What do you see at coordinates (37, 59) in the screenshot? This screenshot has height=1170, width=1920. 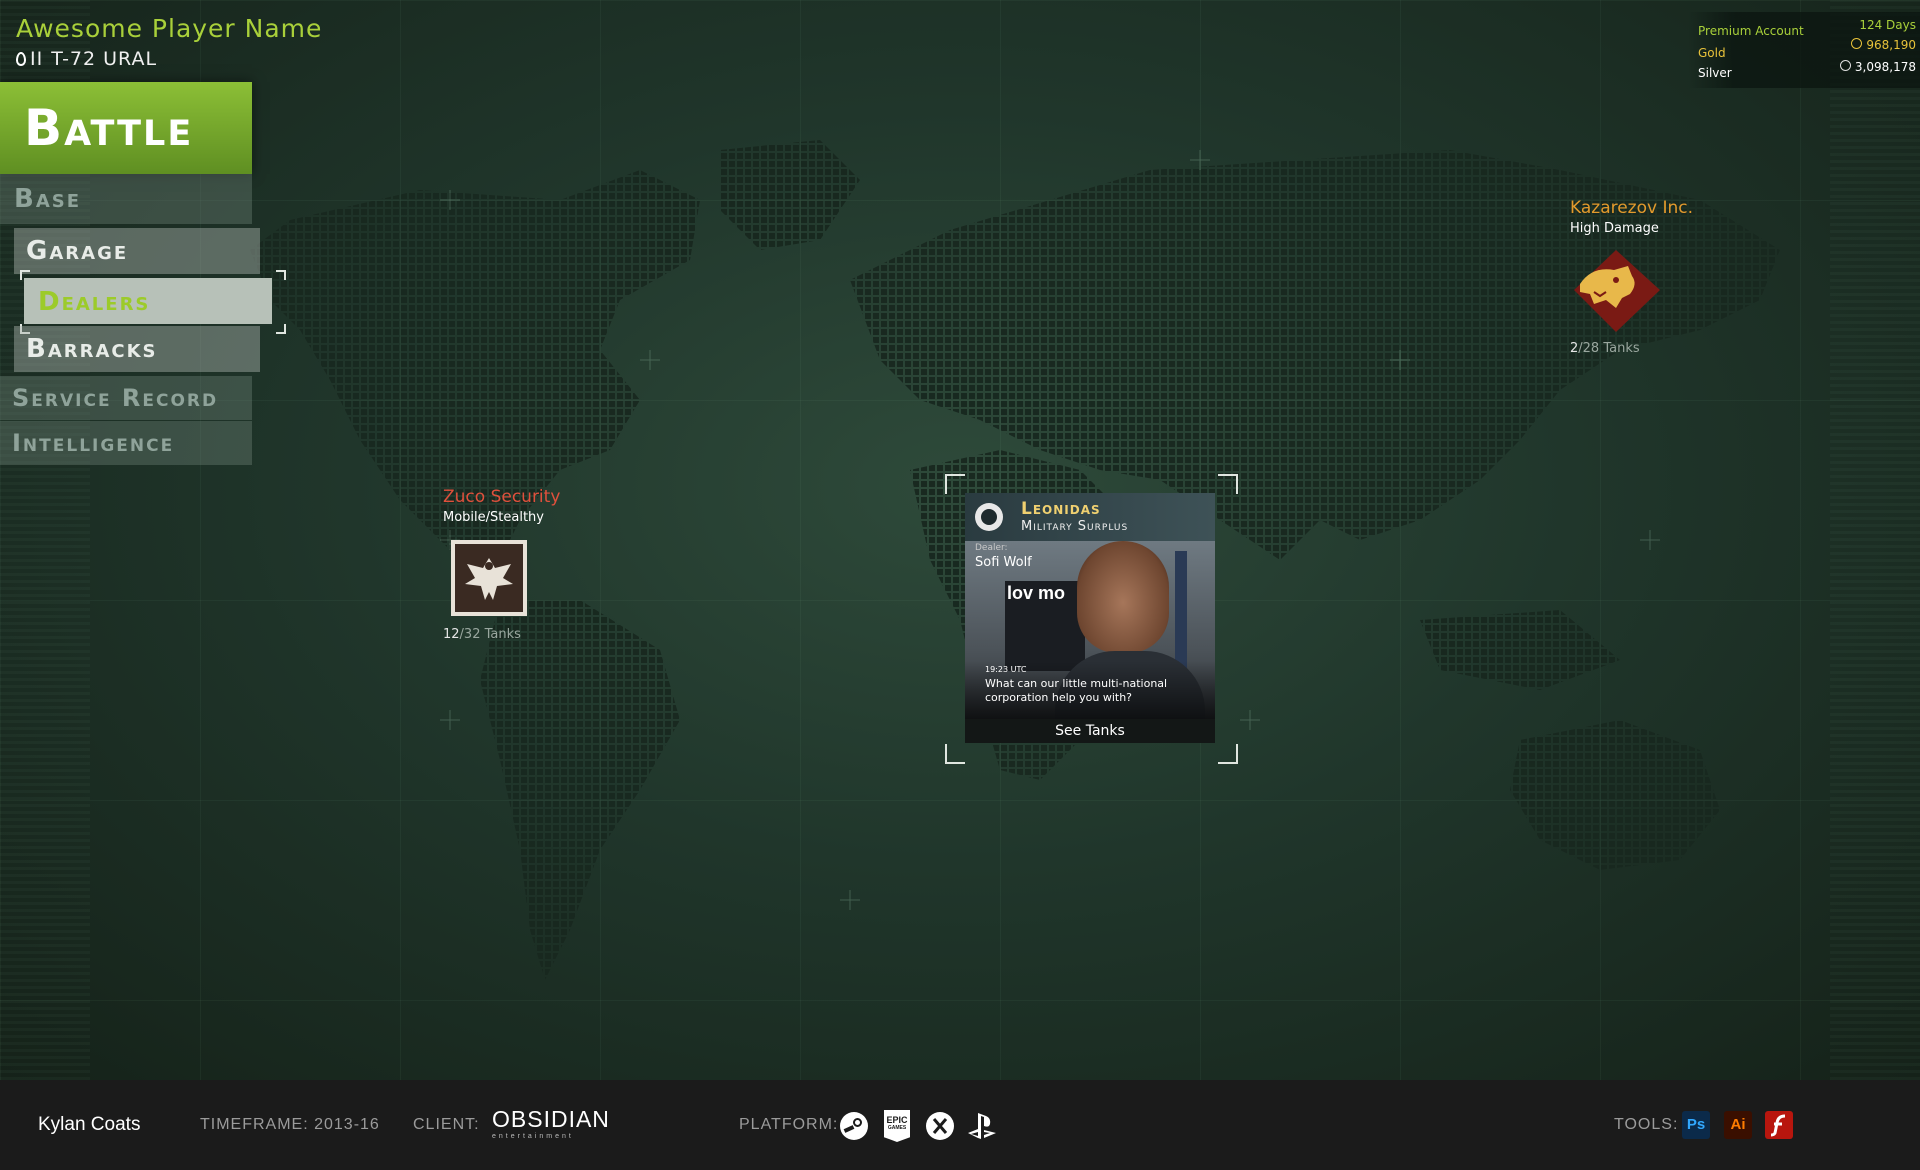 I see `tank-tier: II` at bounding box center [37, 59].